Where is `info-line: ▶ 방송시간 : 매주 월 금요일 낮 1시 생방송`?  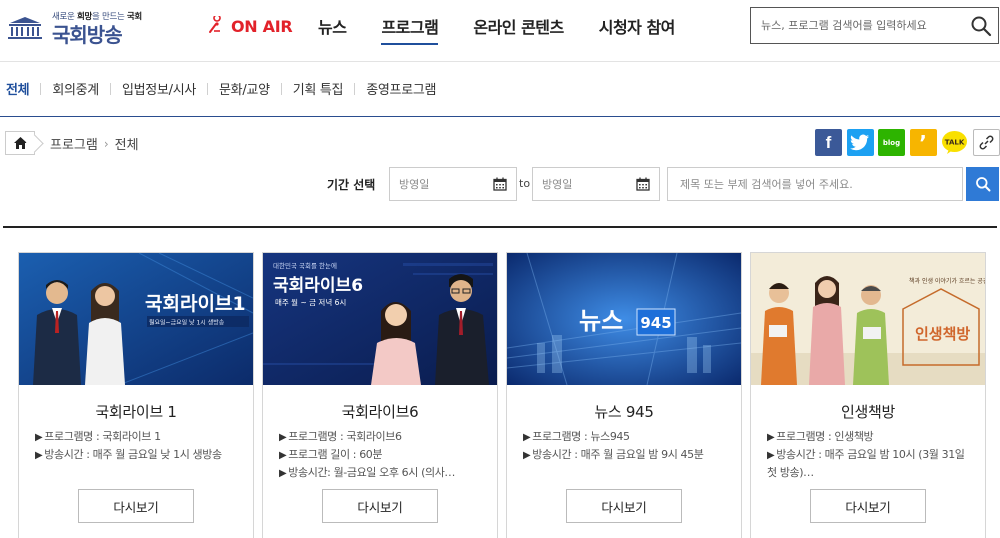
info-line: ▶ 방송시간 : 매주 월 금요일 낮 1시 생방송 is located at coordinates (128, 454).